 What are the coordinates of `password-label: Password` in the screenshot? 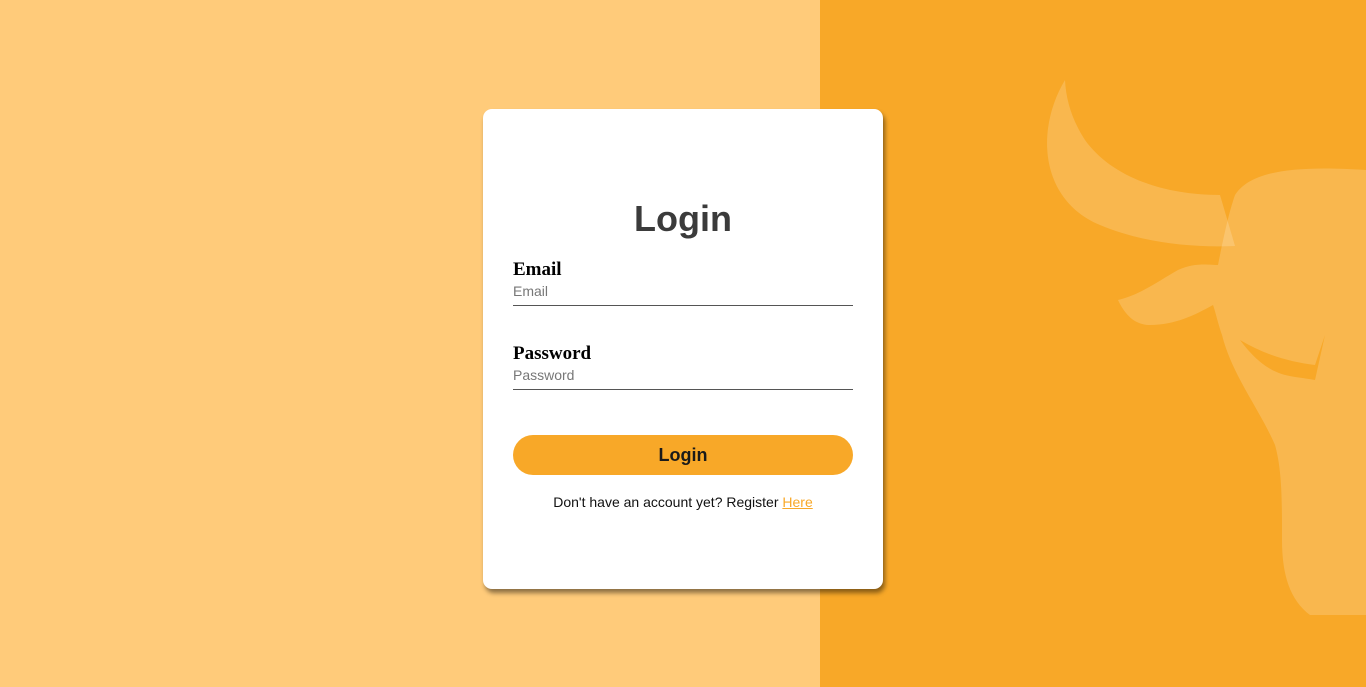 It's located at (552, 353).